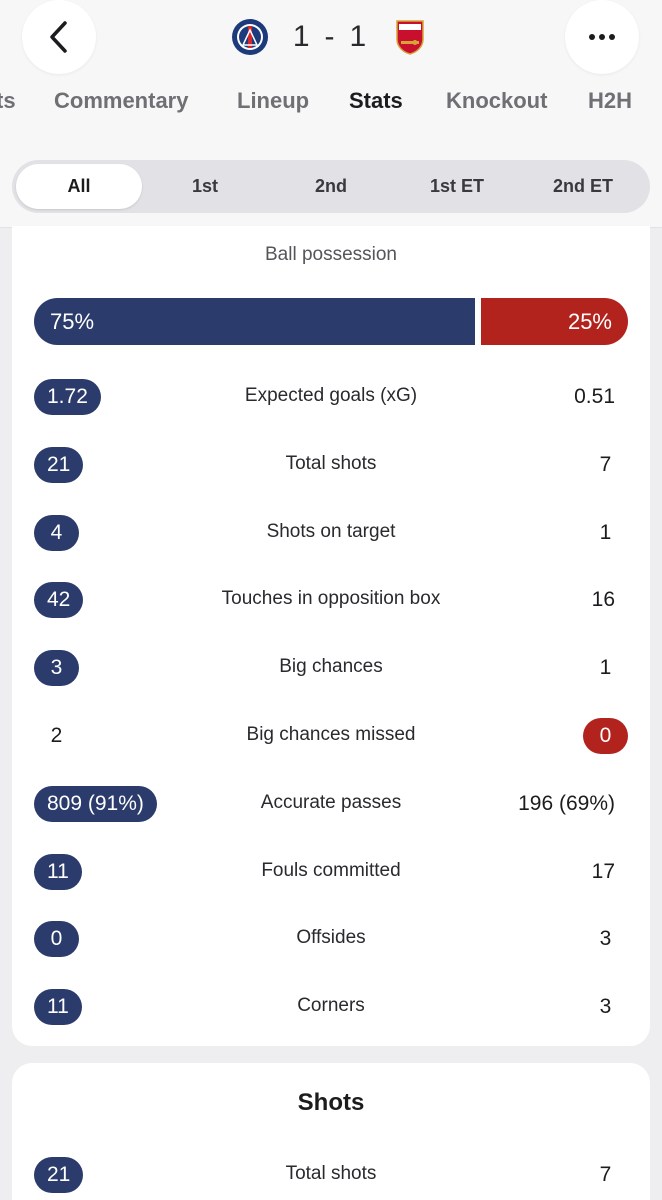 Image resolution: width=662 pixels, height=1200 pixels. What do you see at coordinates (205, 186) in the screenshot?
I see `period-1st: 1st` at bounding box center [205, 186].